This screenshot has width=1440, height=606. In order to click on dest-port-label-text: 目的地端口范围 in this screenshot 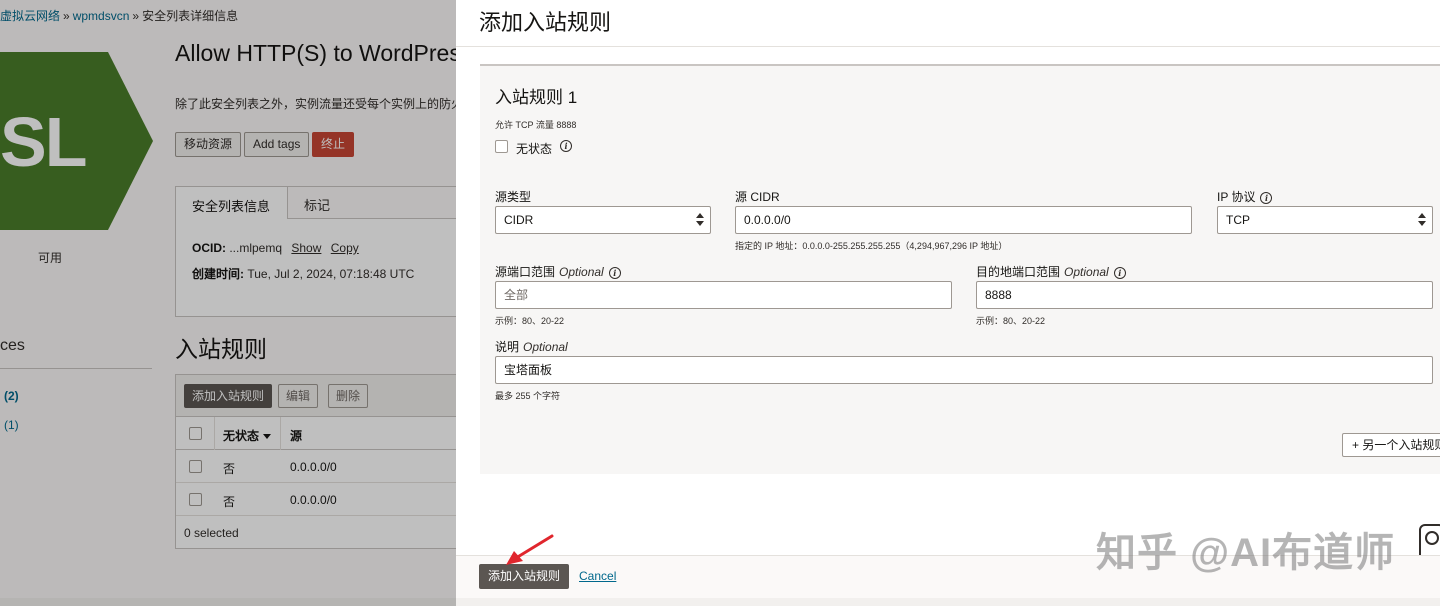, I will do `click(1018, 272)`.